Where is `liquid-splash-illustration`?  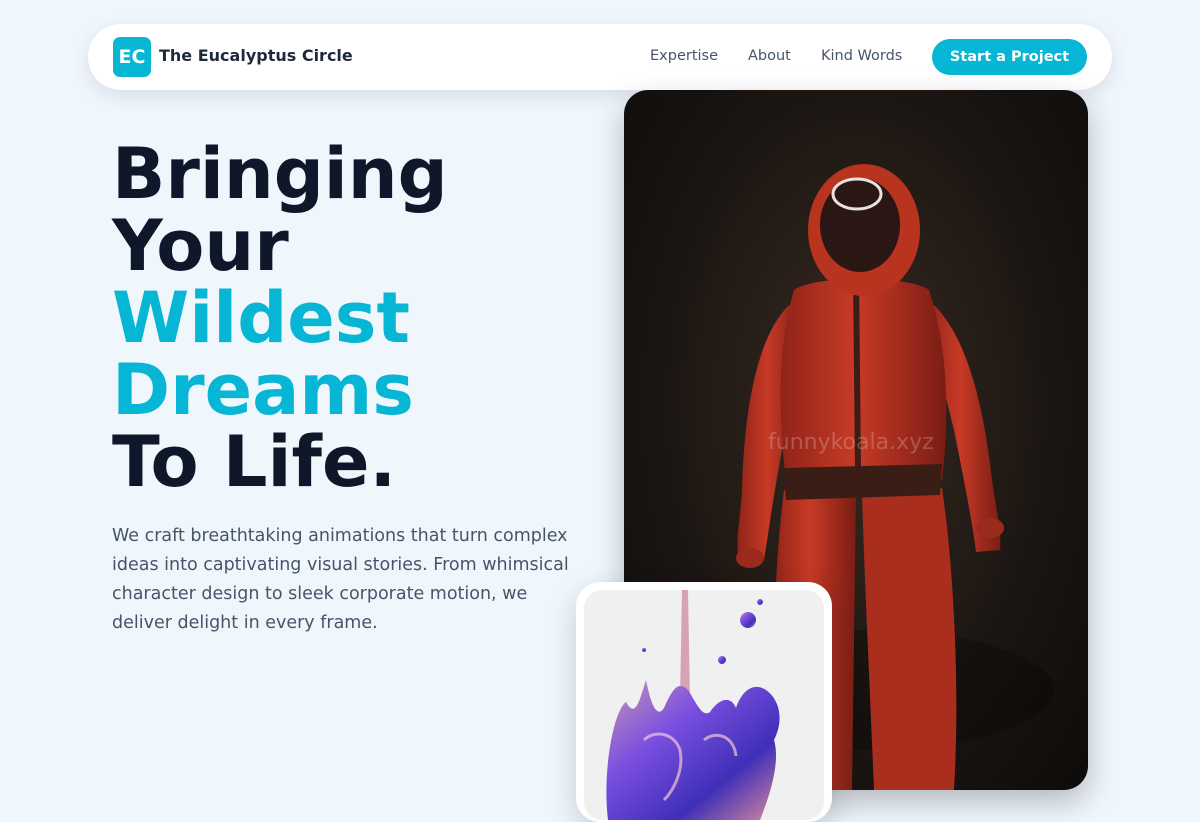
liquid-splash-illustration is located at coordinates (693, 705).